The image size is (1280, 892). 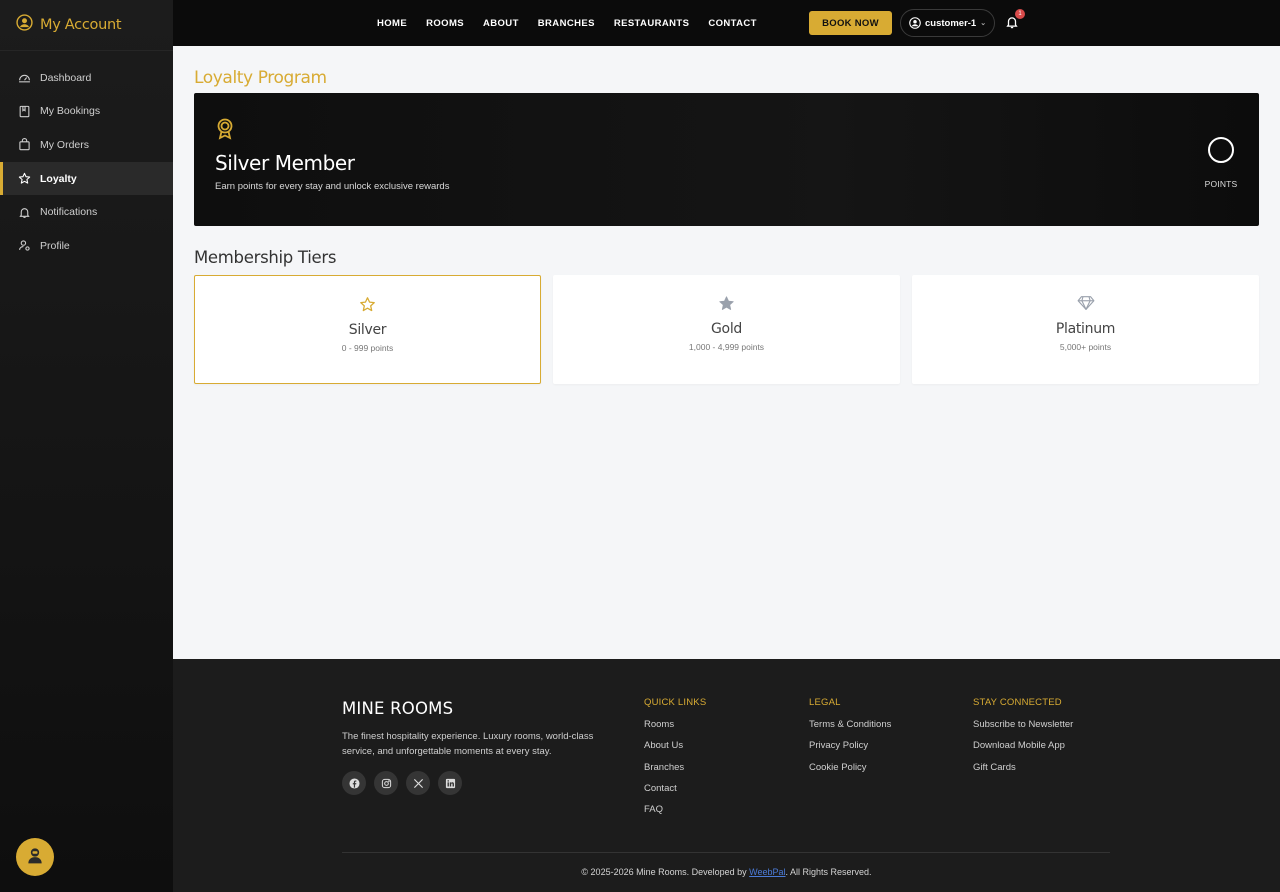 I want to click on tier-card-gold: Gold 1,000 - 4,999 points, so click(x=726, y=329).